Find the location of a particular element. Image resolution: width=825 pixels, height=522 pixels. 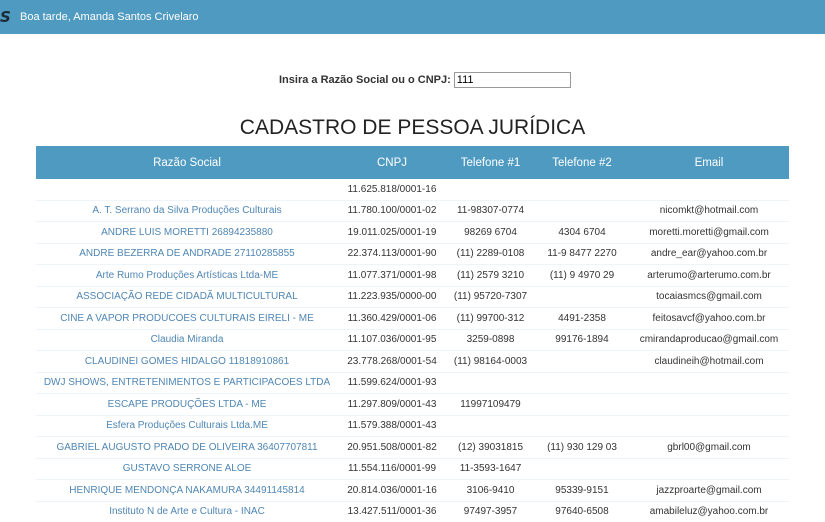

cnpj-cell: 11.780.100/0001-02 is located at coordinates (392, 210).